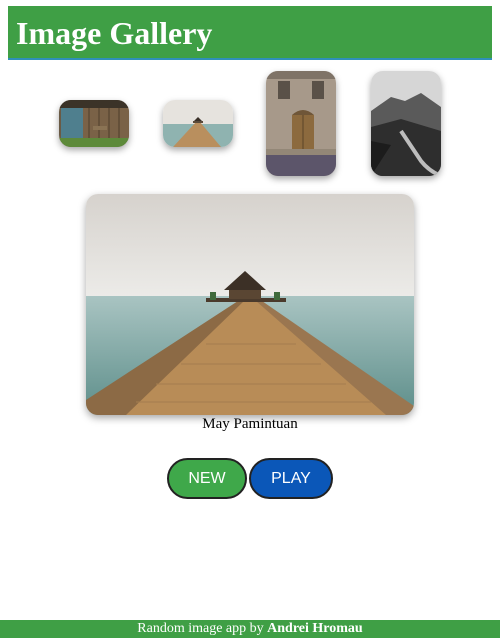 The image size is (500, 638). I want to click on cabin-image, so click(94, 123).